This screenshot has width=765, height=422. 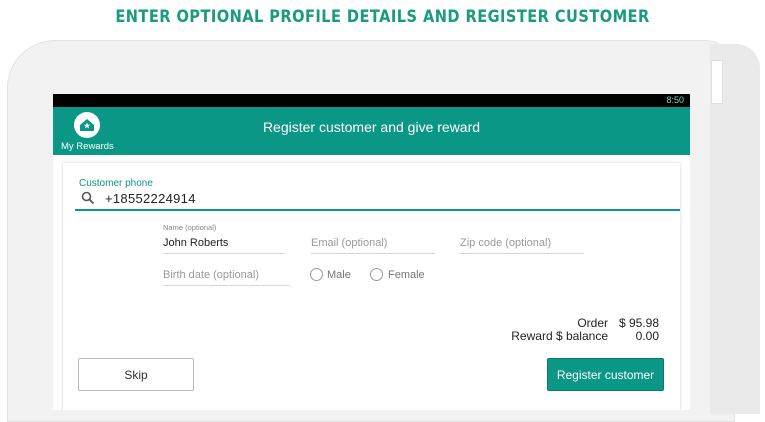 I want to click on status-time: 8:50, so click(x=675, y=100).